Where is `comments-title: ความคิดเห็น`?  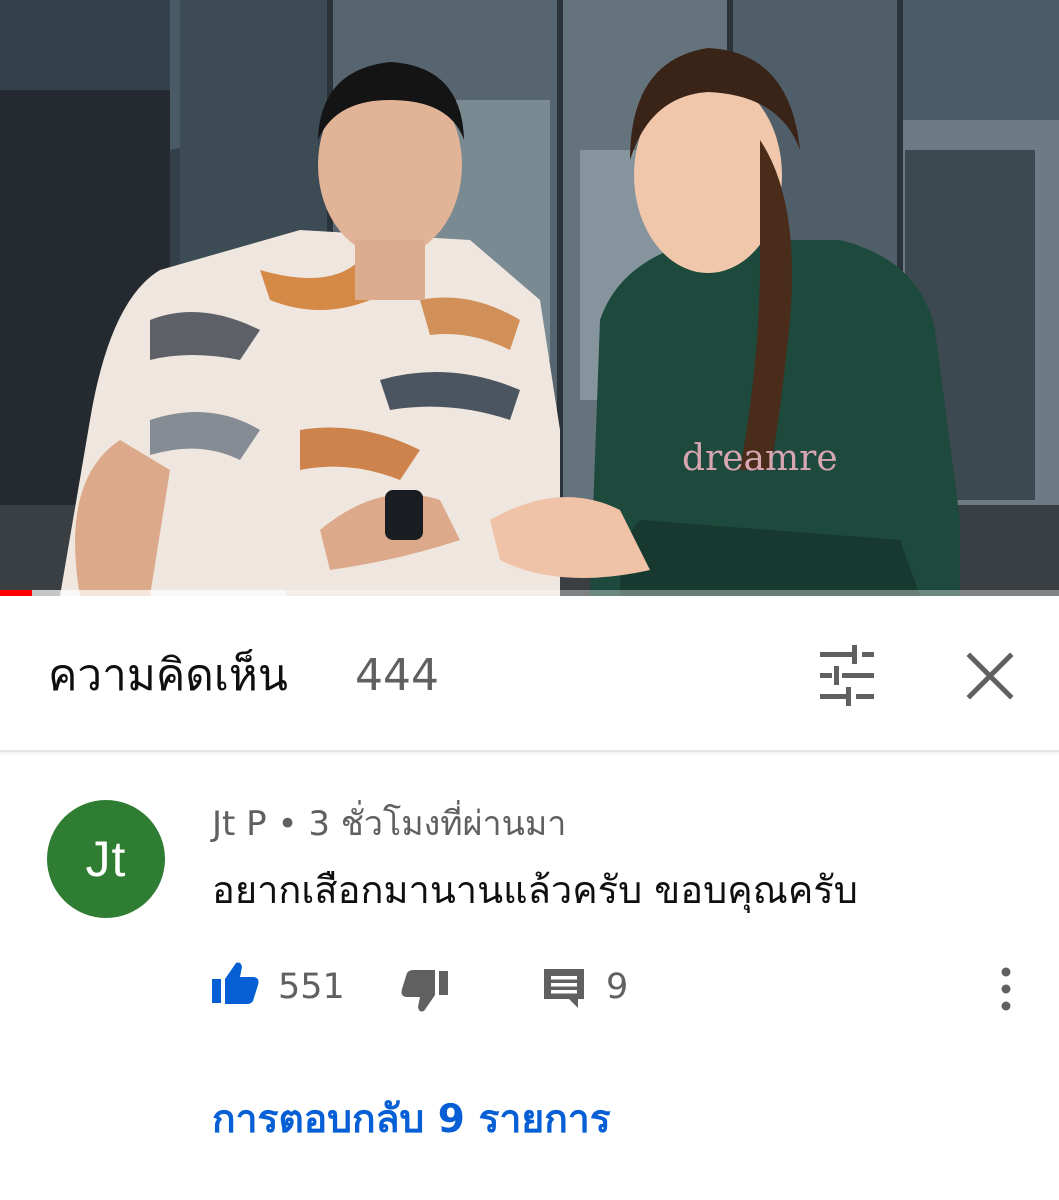 comments-title: ความคิดเห็น is located at coordinates (168, 675).